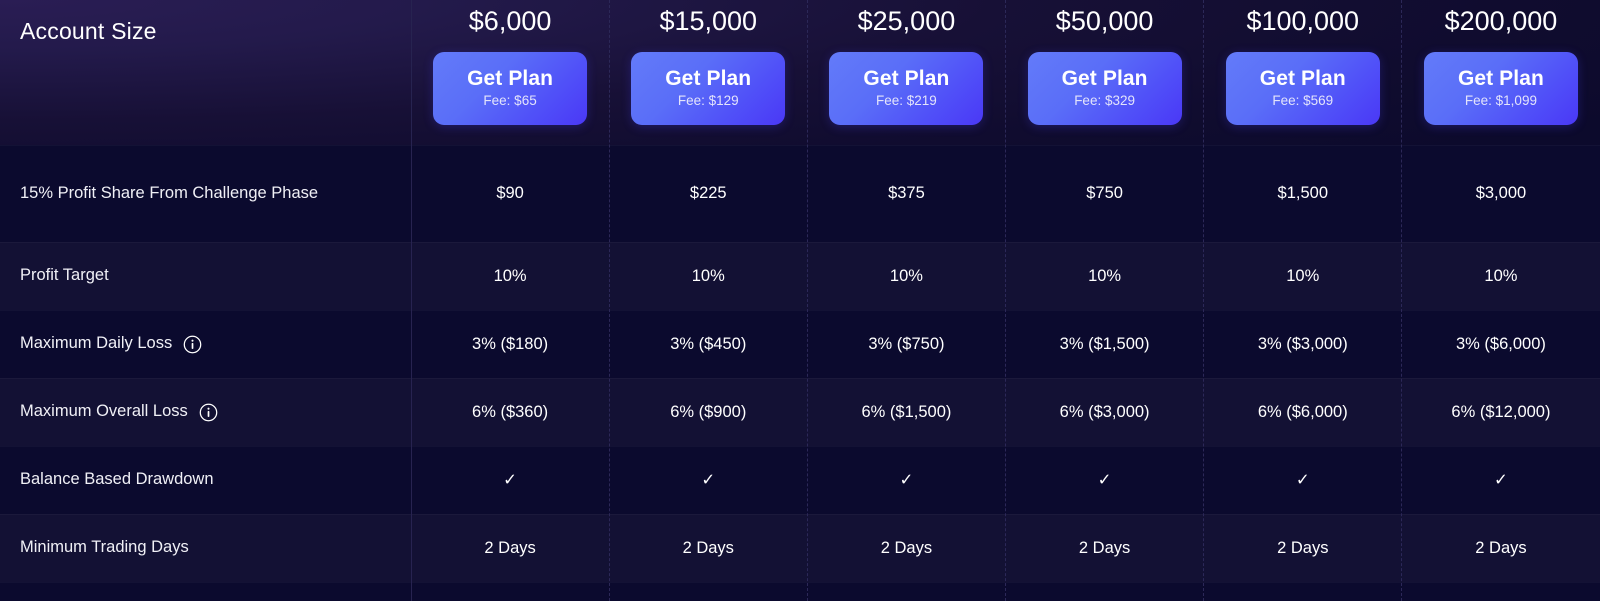  Describe the element at coordinates (708, 101) in the screenshot. I see `plan-fee-label: Fee: $129` at that location.